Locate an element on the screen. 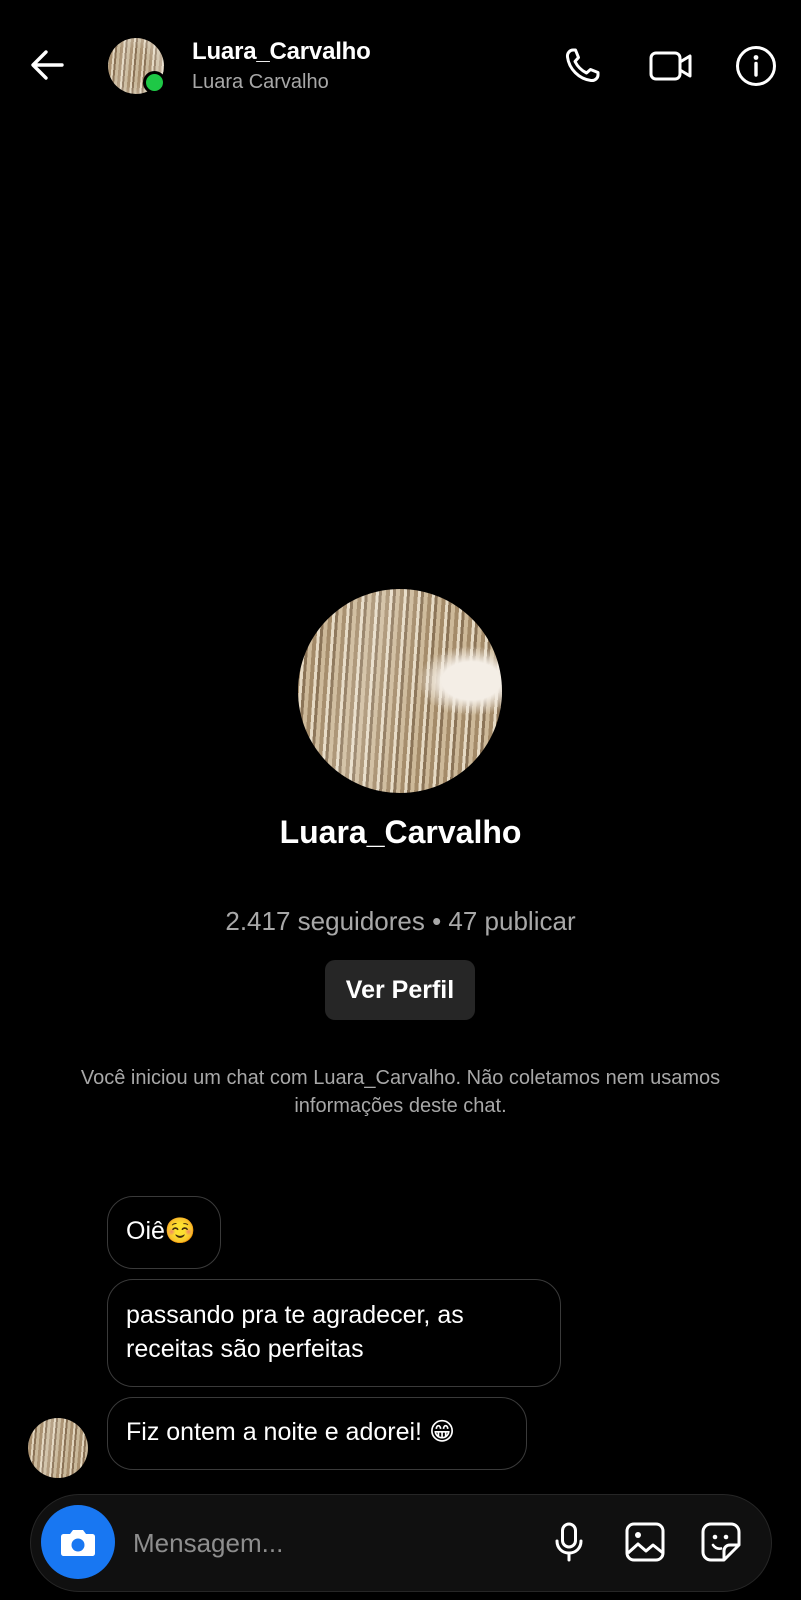  header-full-name: Luara Carvalho is located at coordinates (260, 82).